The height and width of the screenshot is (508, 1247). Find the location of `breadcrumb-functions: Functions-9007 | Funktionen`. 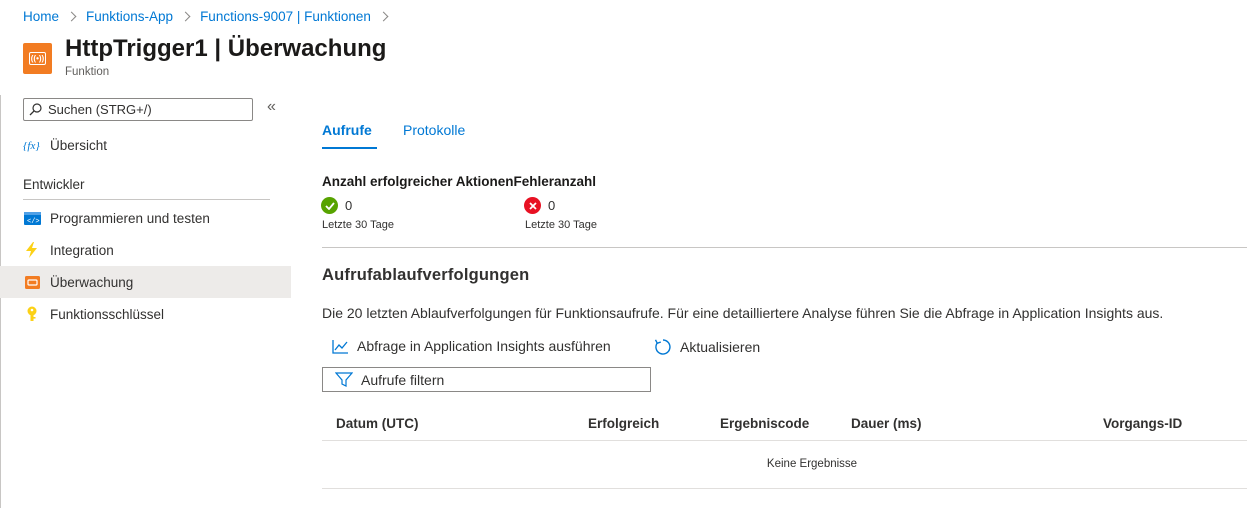

breadcrumb-functions: Functions-9007 | Funktionen is located at coordinates (285, 16).